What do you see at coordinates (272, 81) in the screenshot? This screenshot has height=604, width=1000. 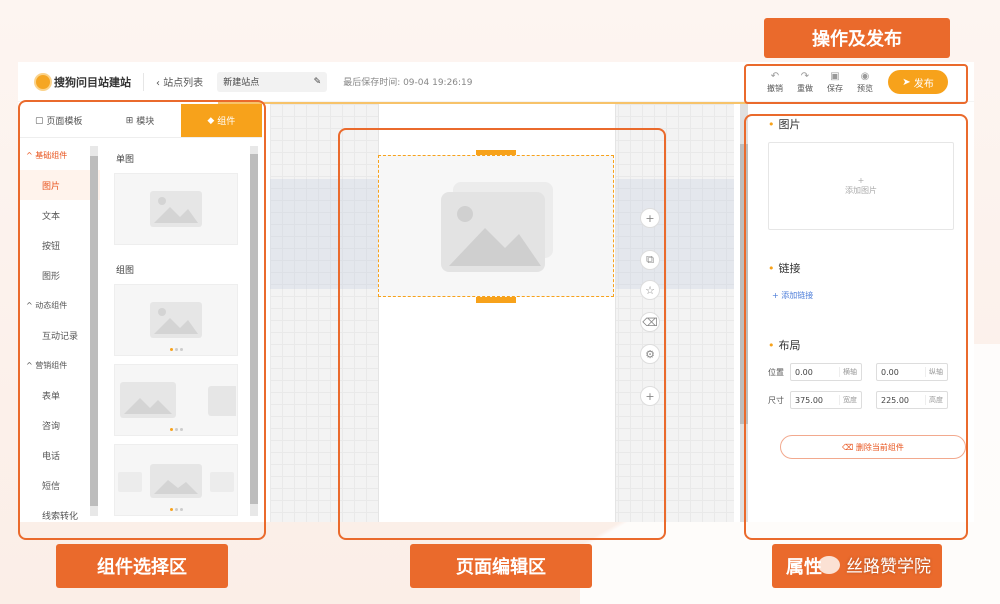 I see `site-name-field: 新建站点 ✎` at bounding box center [272, 81].